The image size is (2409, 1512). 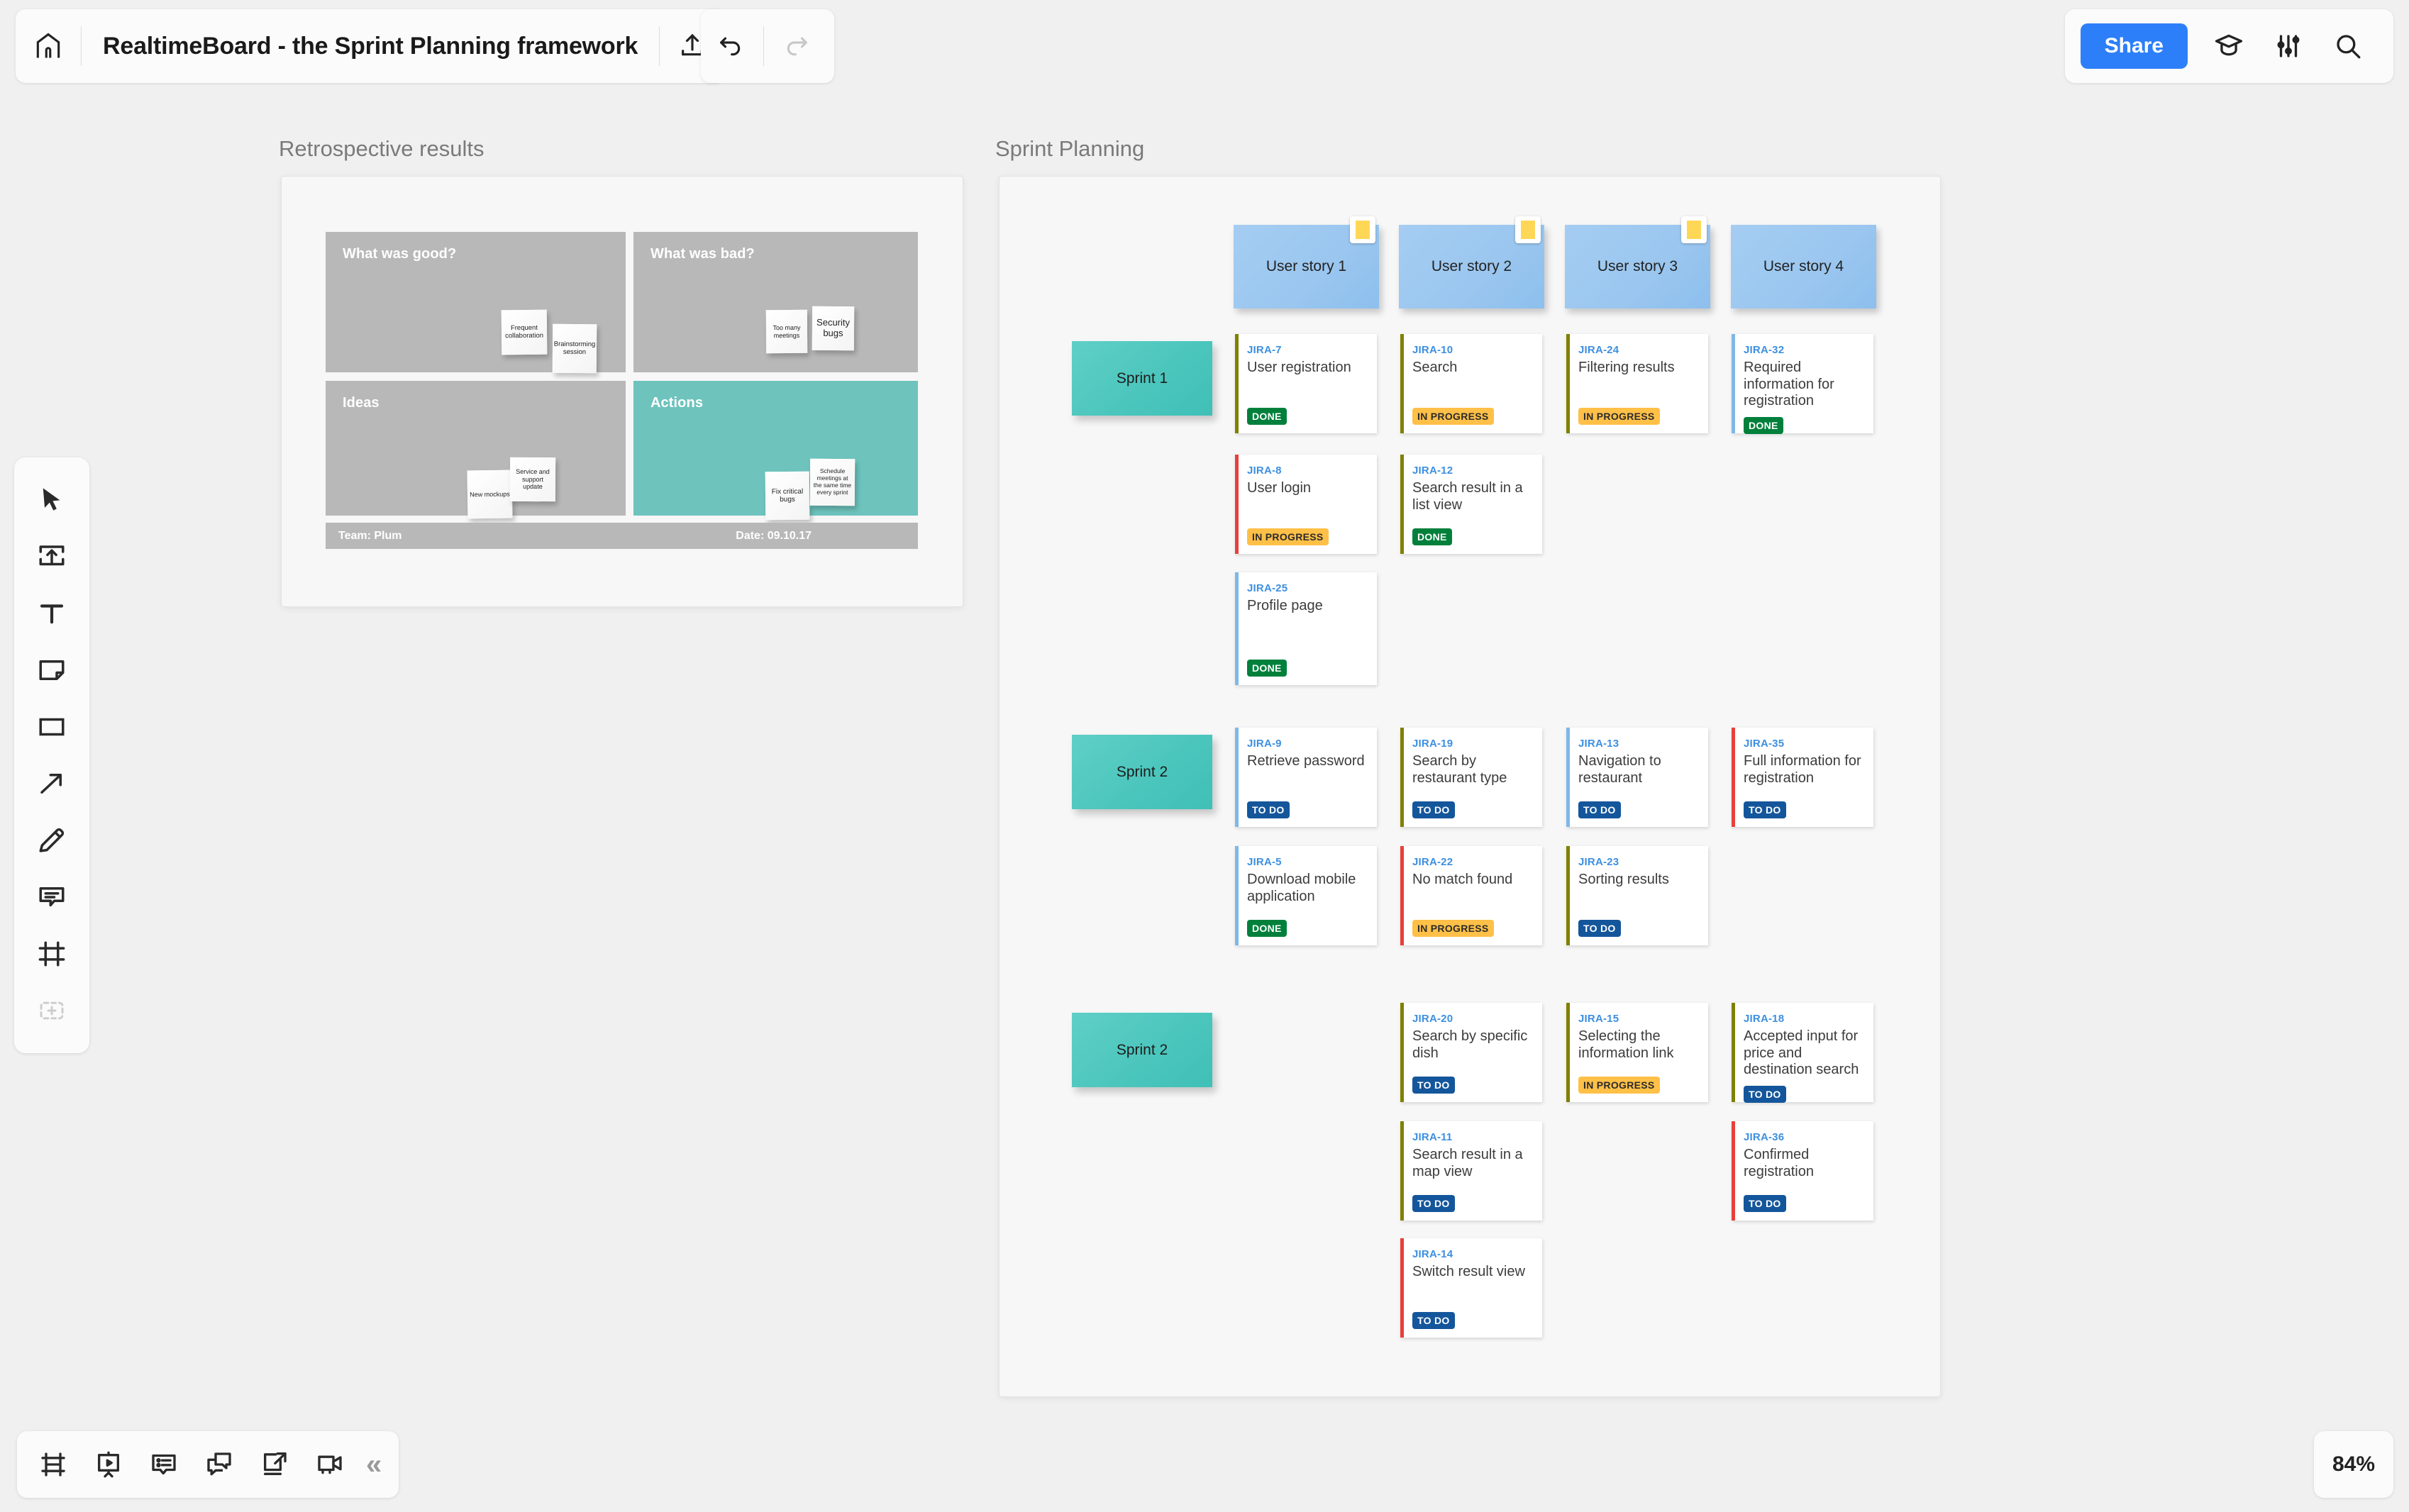 What do you see at coordinates (164, 1465) in the screenshot?
I see `comment-list-icon` at bounding box center [164, 1465].